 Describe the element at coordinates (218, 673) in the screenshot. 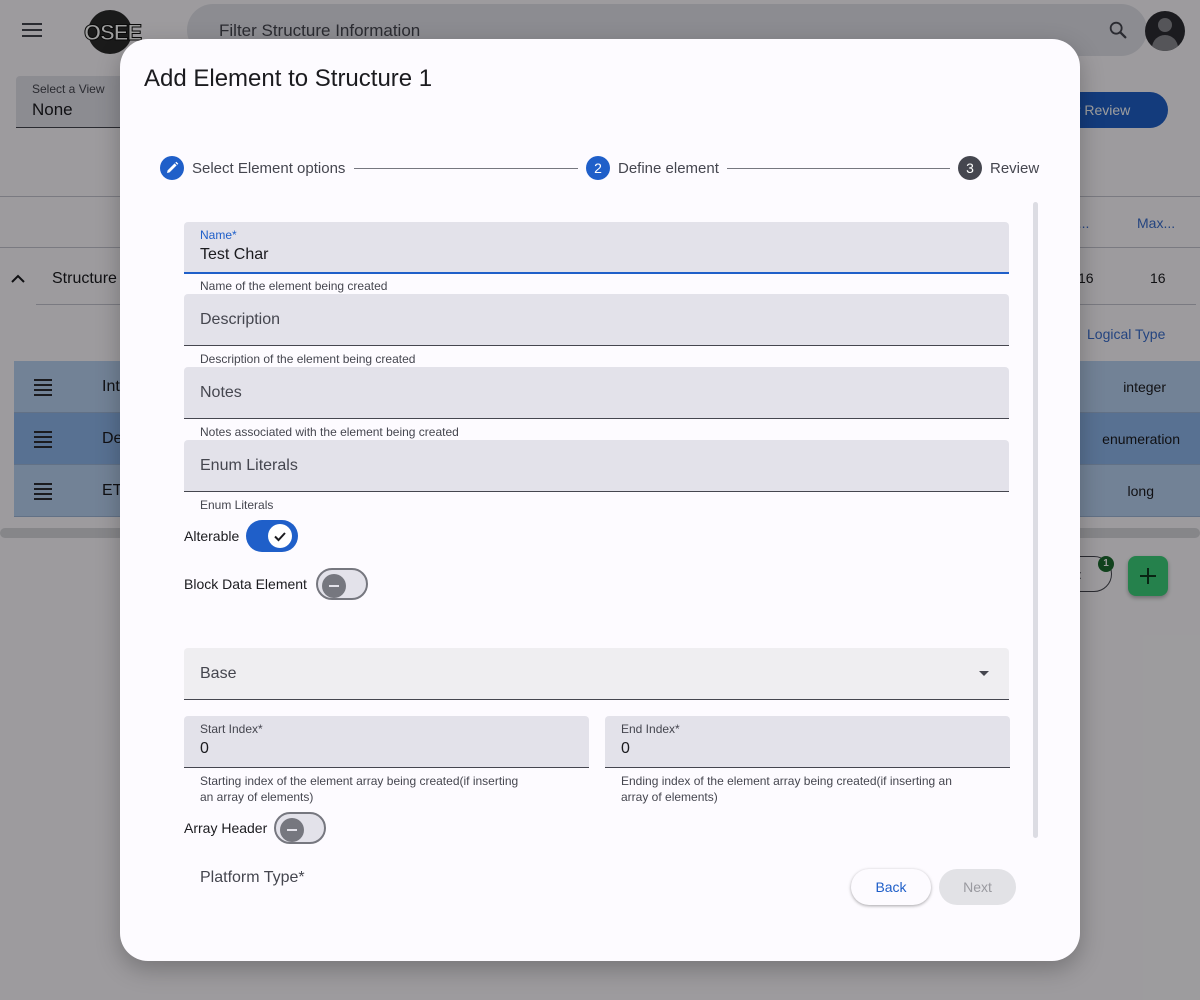

I see `base-placeholder: Base` at that location.